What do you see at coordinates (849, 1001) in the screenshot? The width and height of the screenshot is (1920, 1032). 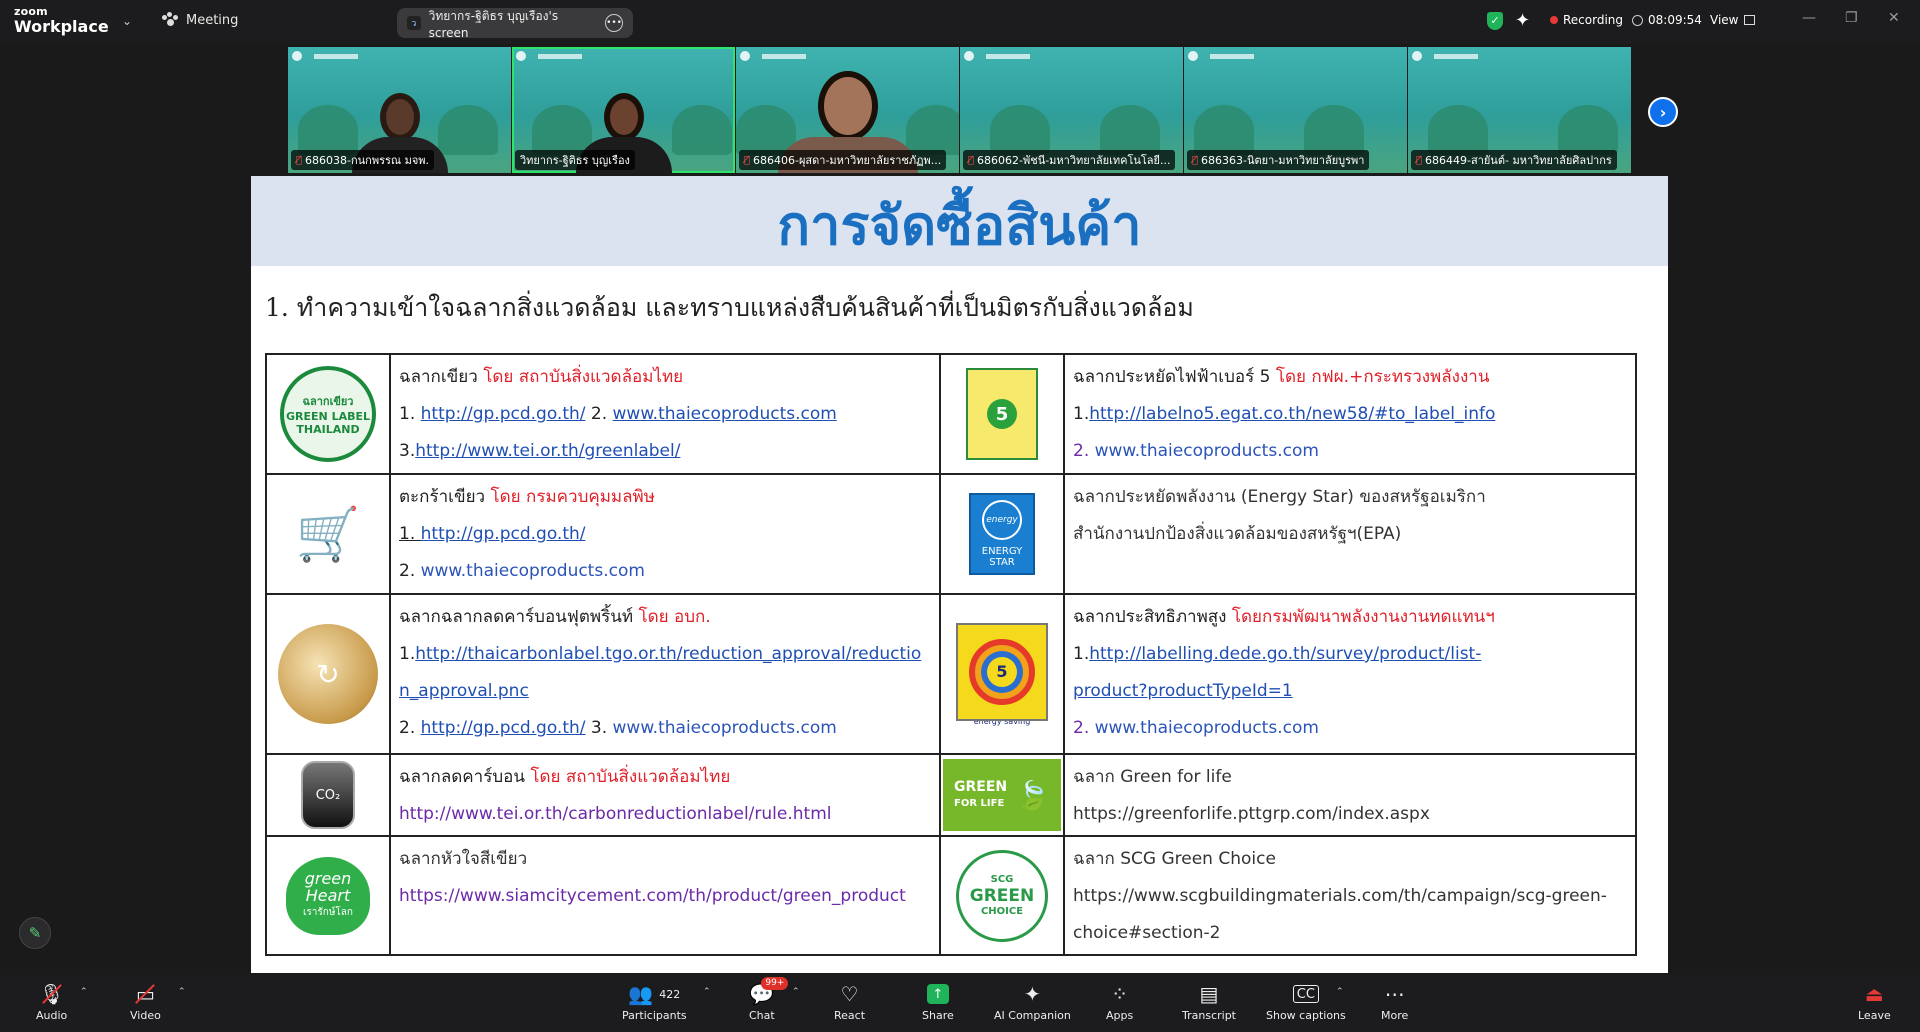 I see `react-button: ♡ React` at bounding box center [849, 1001].